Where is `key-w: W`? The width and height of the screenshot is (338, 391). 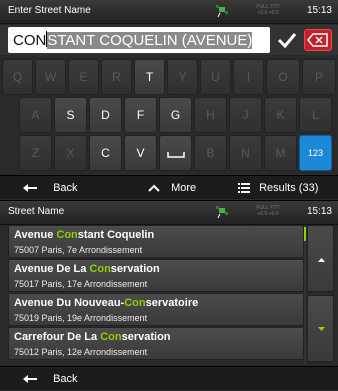
key-w: W is located at coordinates (50, 77).